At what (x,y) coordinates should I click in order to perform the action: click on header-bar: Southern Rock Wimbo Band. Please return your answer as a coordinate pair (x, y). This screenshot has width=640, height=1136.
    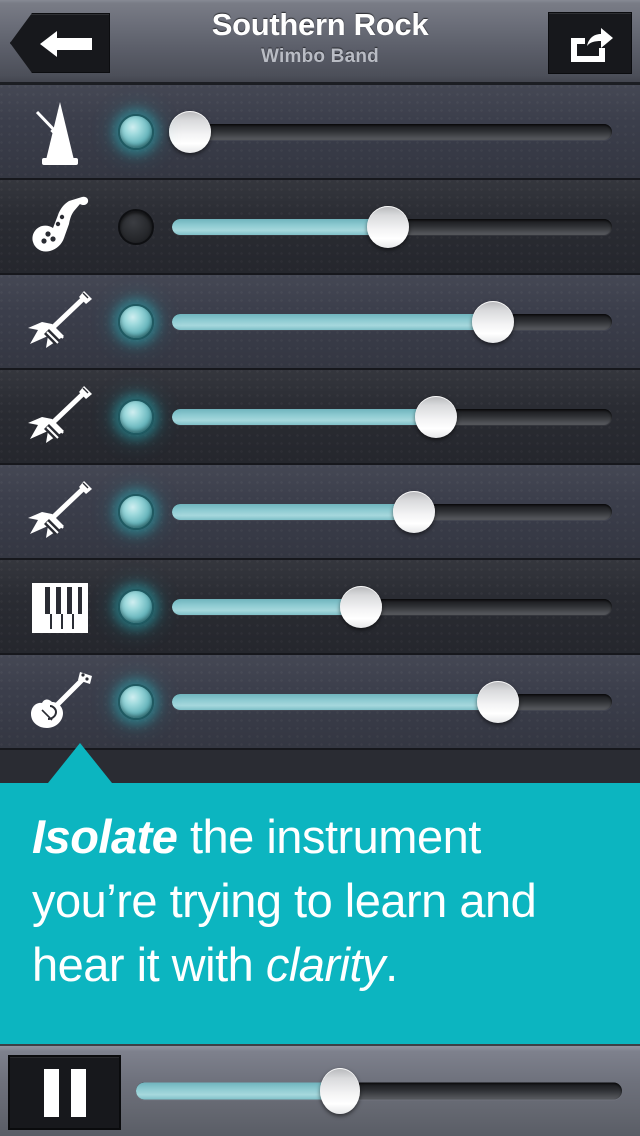
    Looking at the image, I should click on (320, 42).